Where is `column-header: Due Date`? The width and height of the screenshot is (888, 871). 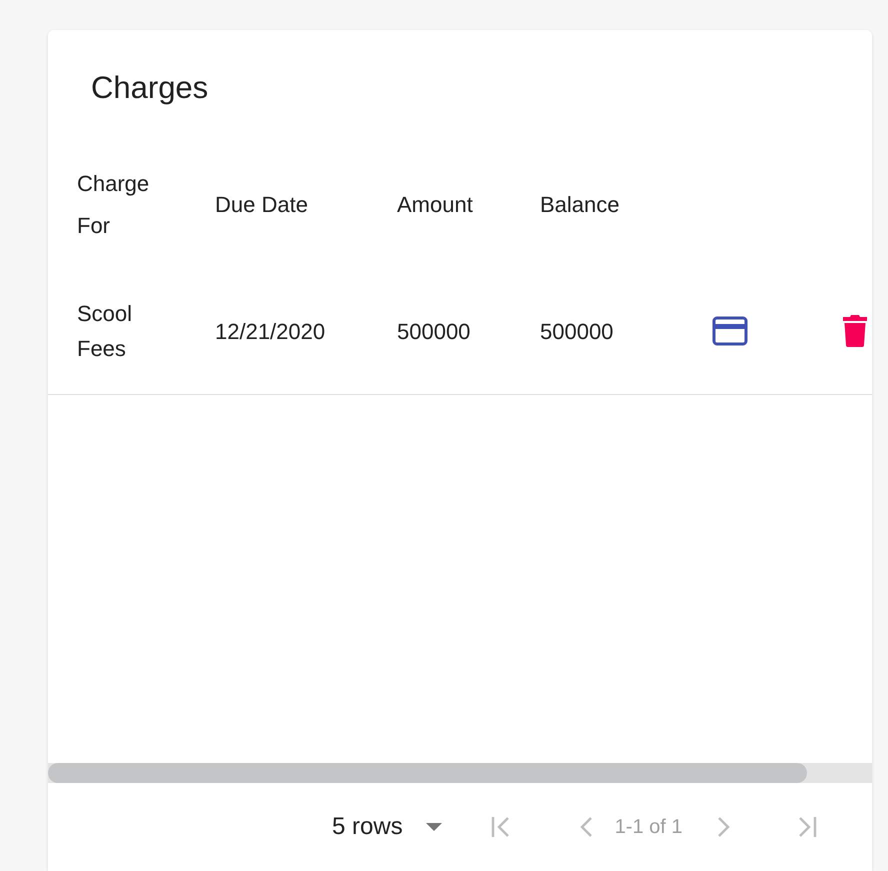
column-header: Due Date is located at coordinates (261, 204).